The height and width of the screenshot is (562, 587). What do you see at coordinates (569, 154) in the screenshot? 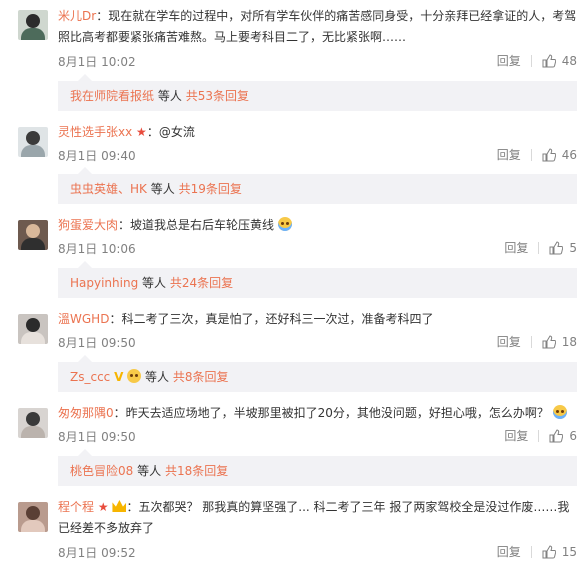
I see `like-count: 46` at bounding box center [569, 154].